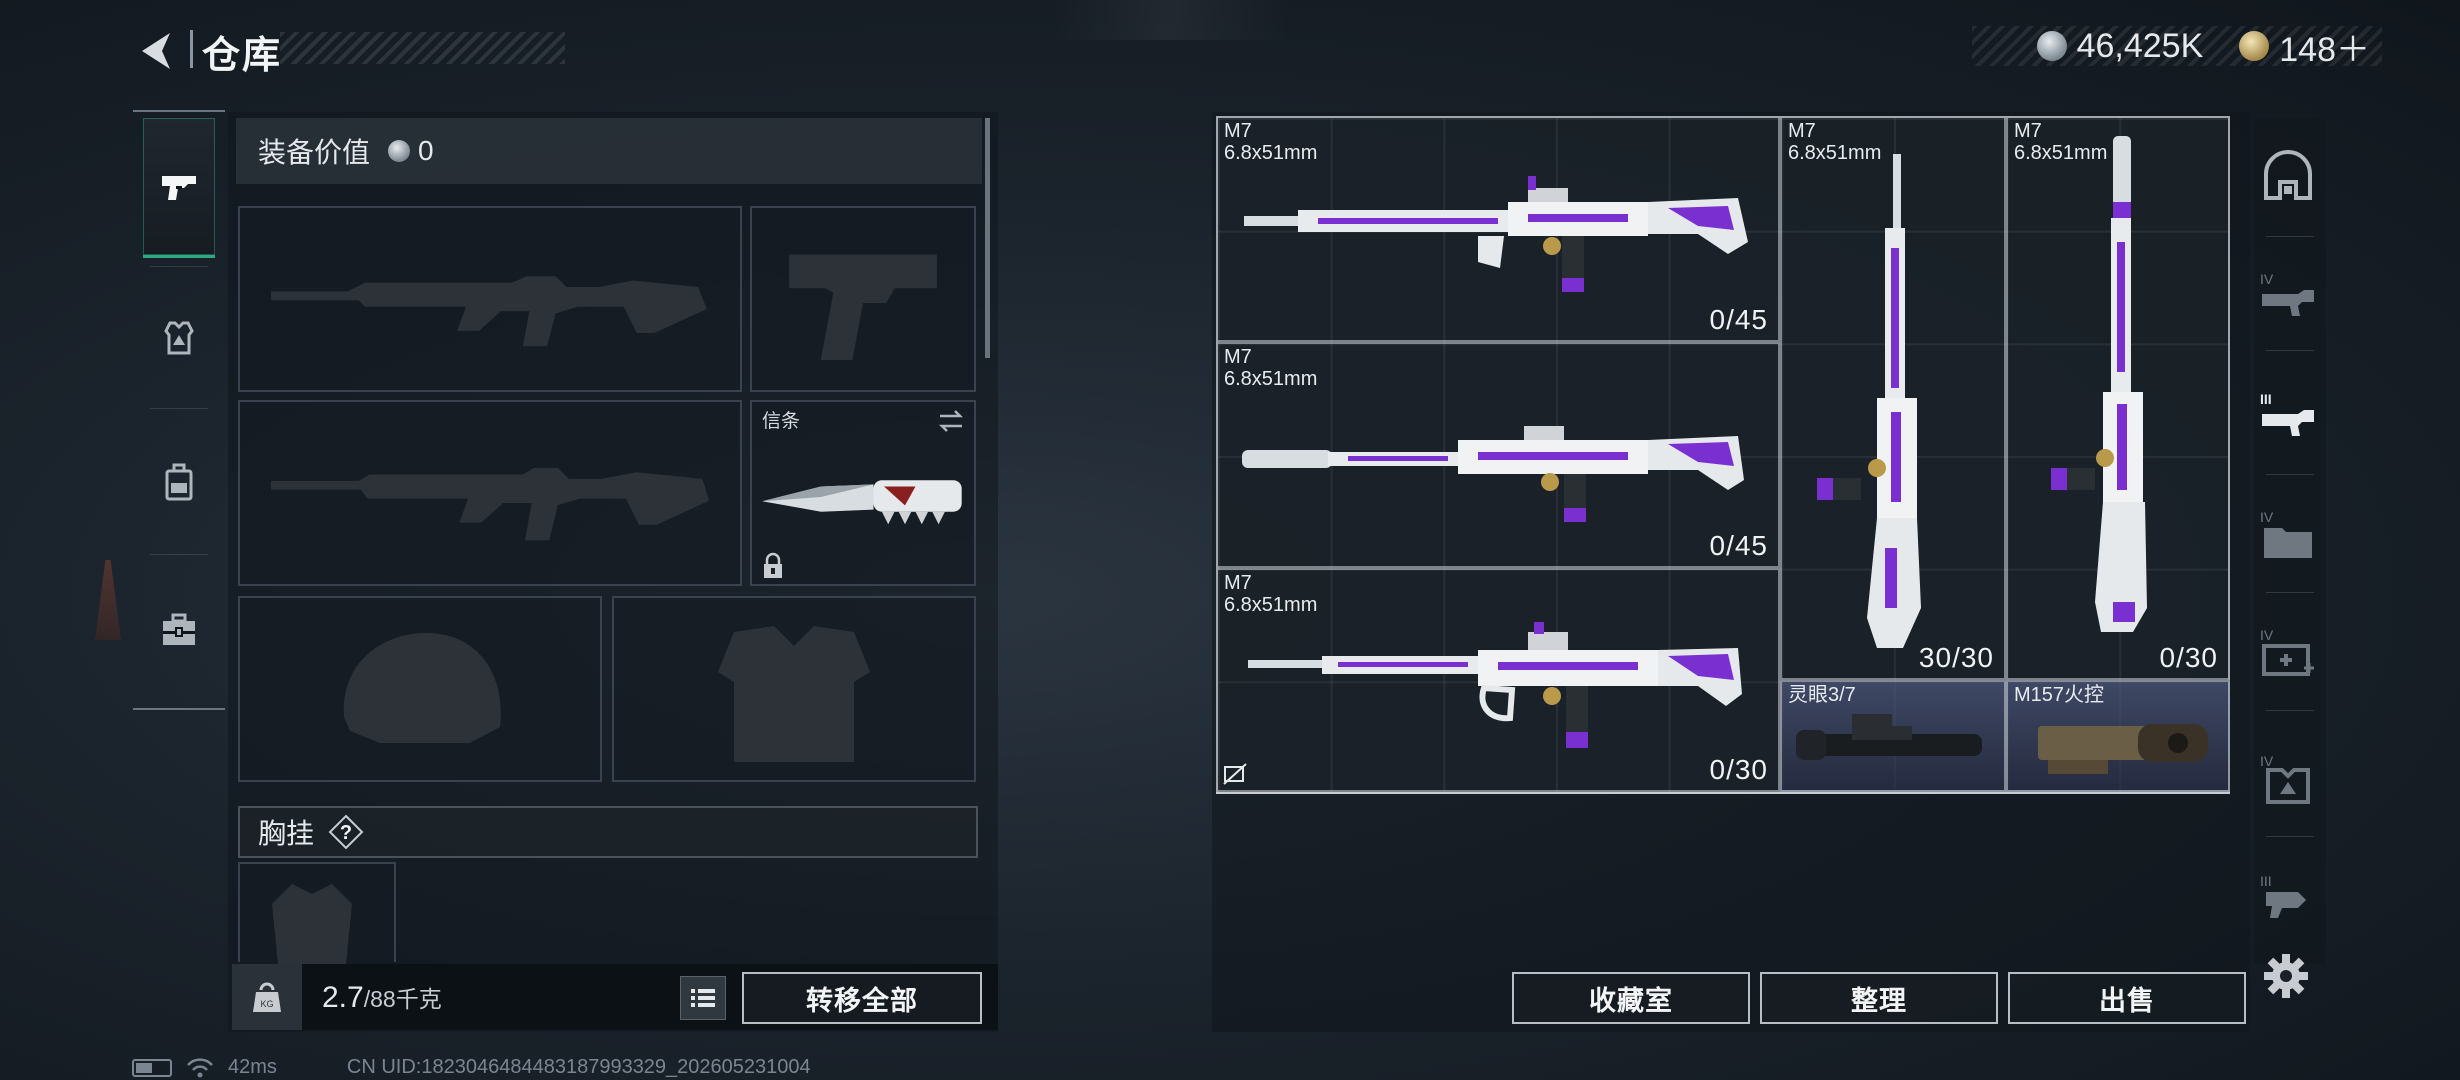 The width and height of the screenshot is (2460, 1080). What do you see at coordinates (2059, 695) in the screenshot?
I see `item-name: M157火控` at bounding box center [2059, 695].